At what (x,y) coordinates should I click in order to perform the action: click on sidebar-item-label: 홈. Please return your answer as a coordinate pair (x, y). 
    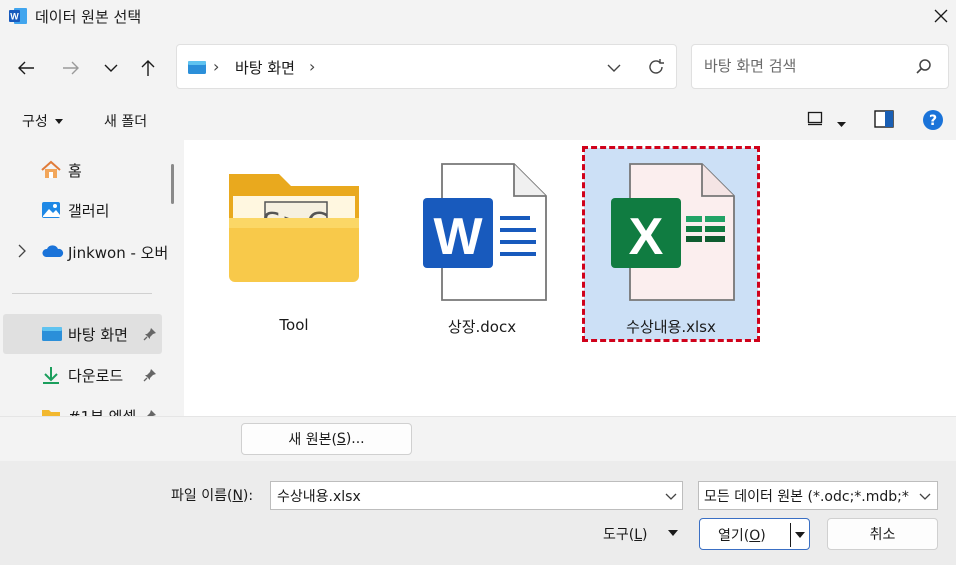
    Looking at the image, I should click on (75, 171).